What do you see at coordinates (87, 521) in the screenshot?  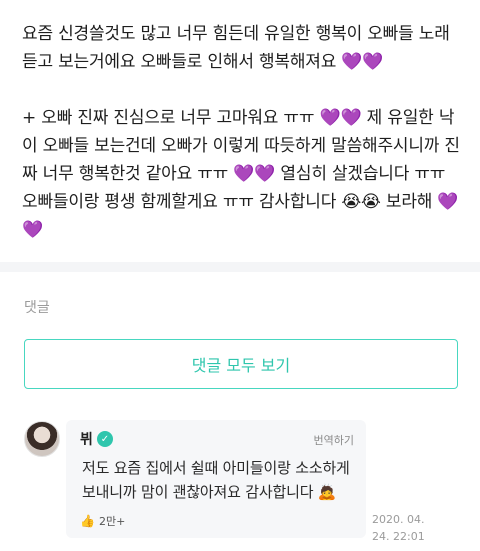 I see `thumbs-up-icon: 👍` at bounding box center [87, 521].